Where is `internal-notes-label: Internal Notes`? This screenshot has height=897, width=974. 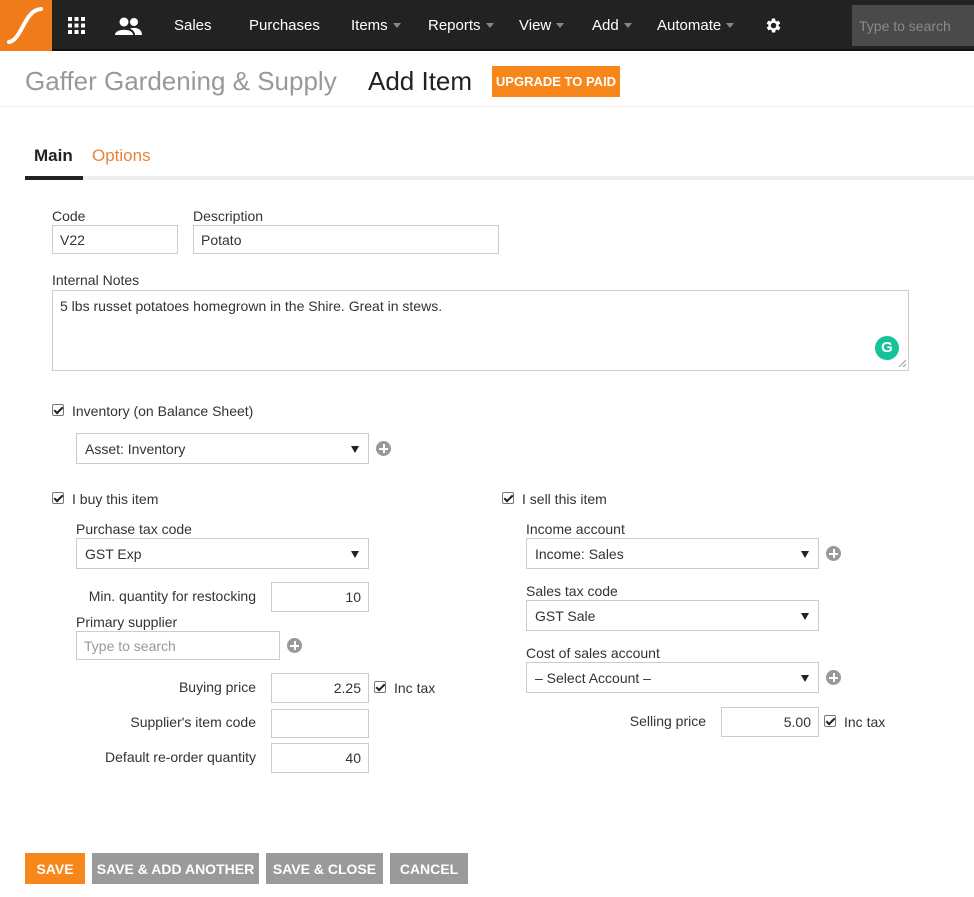
internal-notes-label: Internal Notes is located at coordinates (96, 280).